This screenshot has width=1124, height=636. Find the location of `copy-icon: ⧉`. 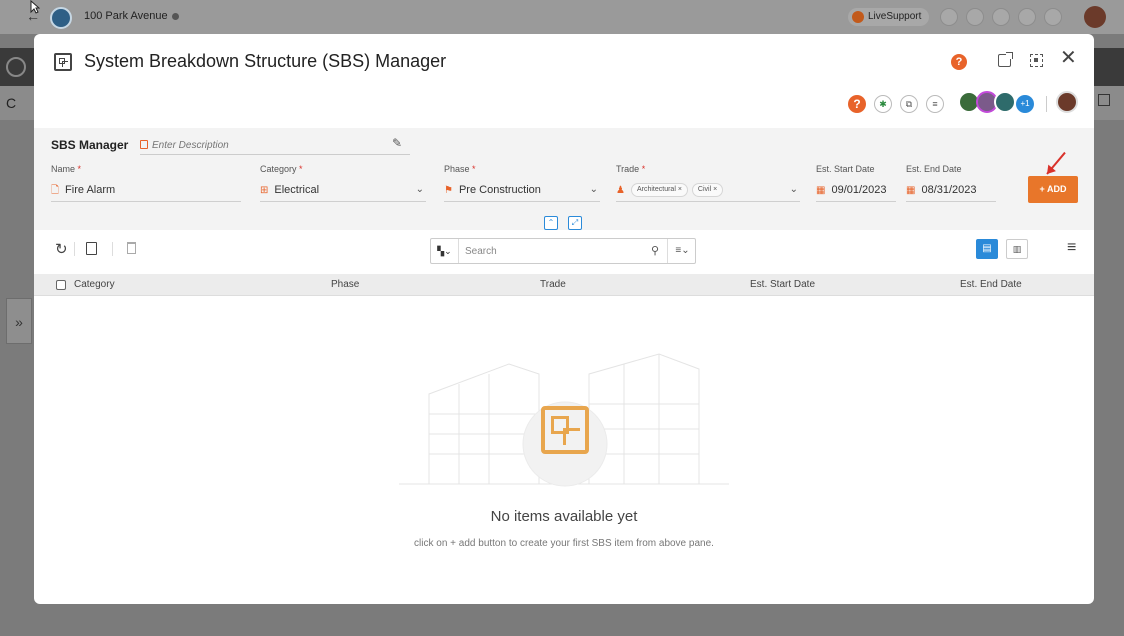

copy-icon: ⧉ is located at coordinates (909, 104).